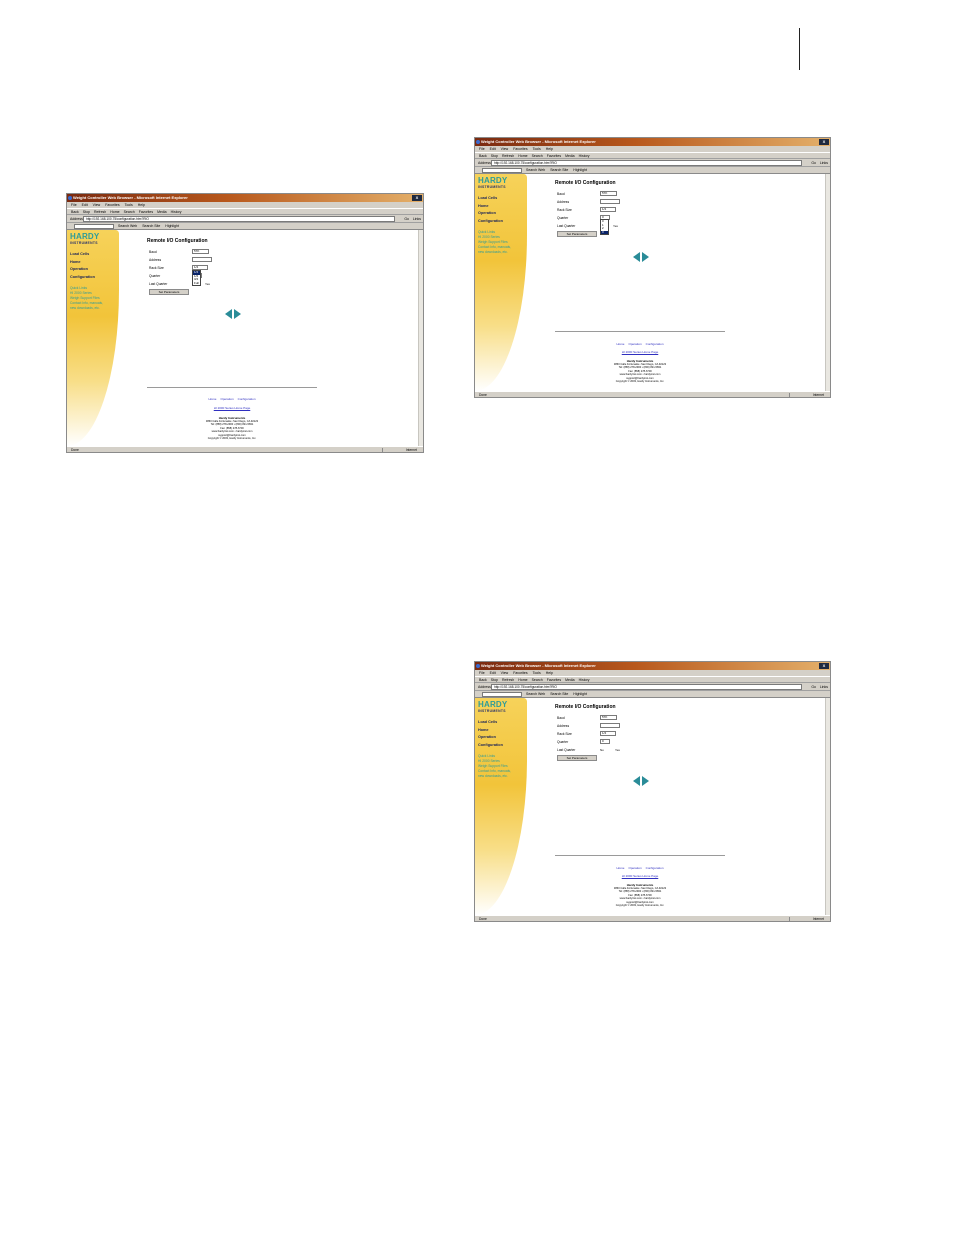 Image resolution: width=954 pixels, height=1235 pixels. Describe the element at coordinates (196, 278) in the screenshot. I see `rack-size-dropdown-list: 1/4 1/2 3/4 Full` at that location.